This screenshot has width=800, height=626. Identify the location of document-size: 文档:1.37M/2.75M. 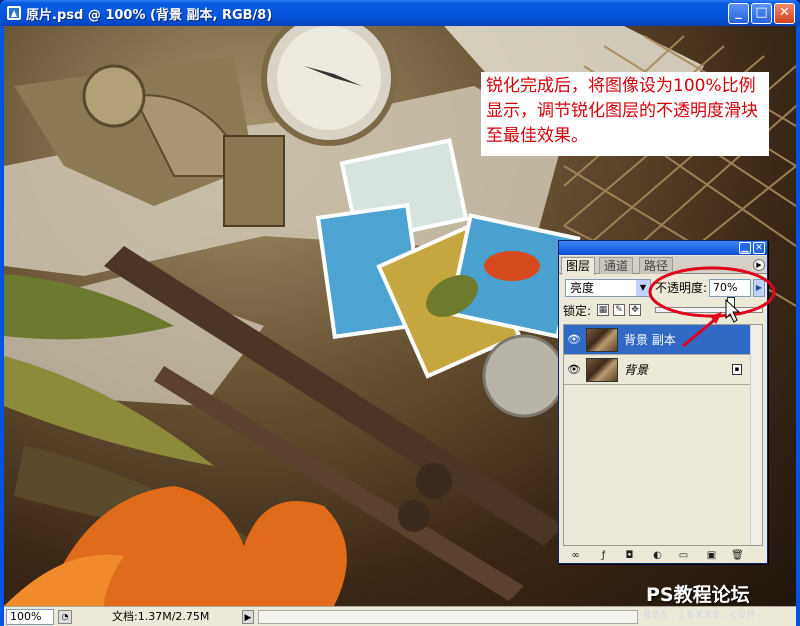
(161, 616).